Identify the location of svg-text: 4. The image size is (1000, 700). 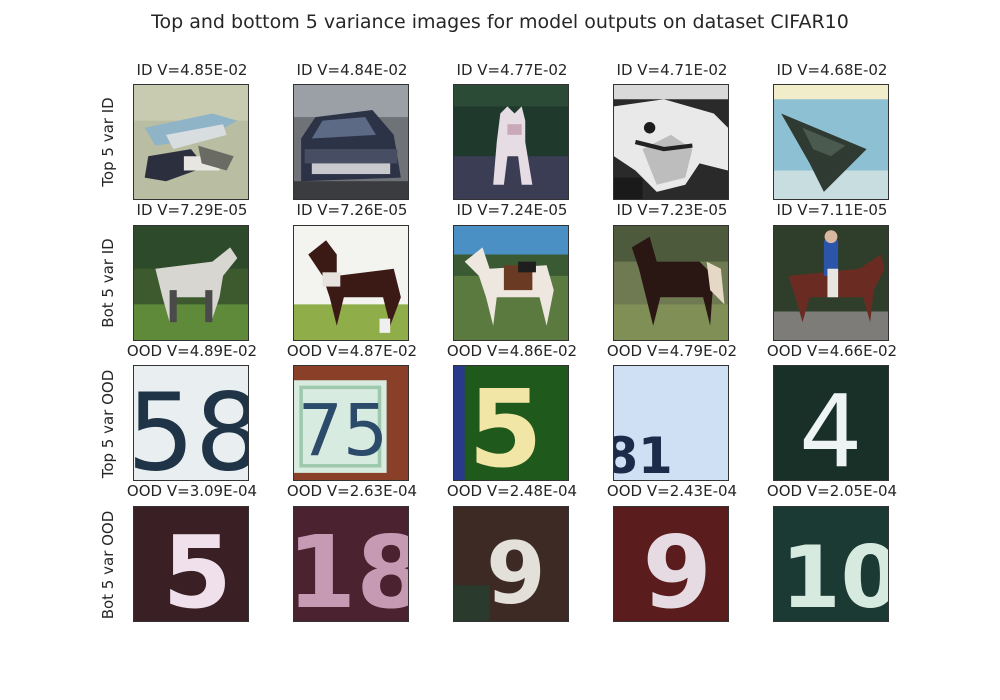
(830, 426).